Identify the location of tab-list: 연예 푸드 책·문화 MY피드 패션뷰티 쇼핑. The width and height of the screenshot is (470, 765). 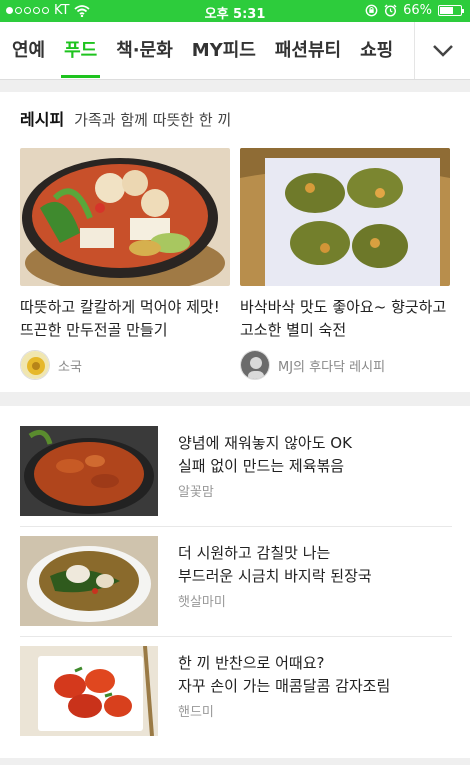
(202, 50).